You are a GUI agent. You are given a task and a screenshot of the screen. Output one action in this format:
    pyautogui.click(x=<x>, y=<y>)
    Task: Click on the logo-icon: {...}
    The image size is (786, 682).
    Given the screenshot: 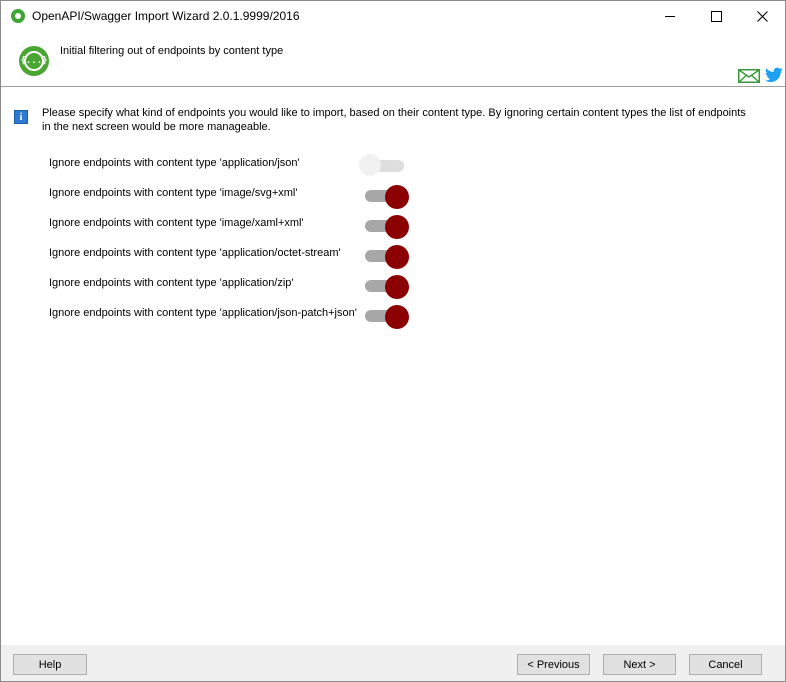 What is the action you would take?
    pyautogui.click(x=34, y=61)
    